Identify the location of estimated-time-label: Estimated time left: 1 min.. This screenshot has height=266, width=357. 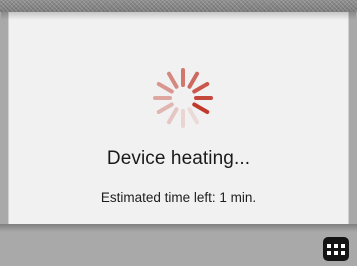
(178, 197).